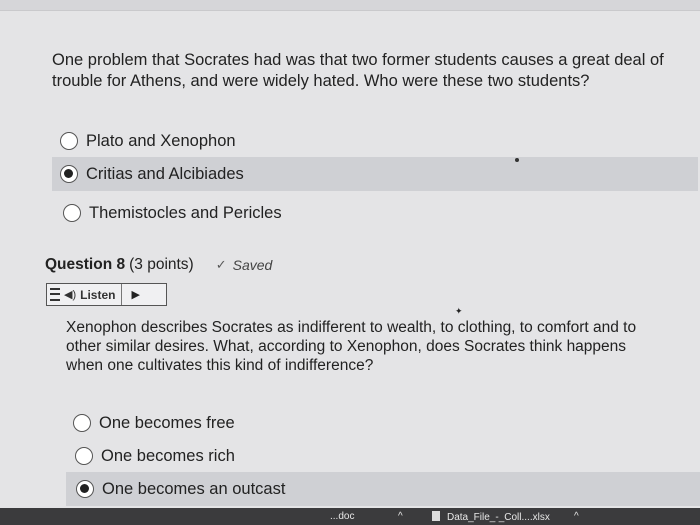 The height and width of the screenshot is (525, 700). What do you see at coordinates (55, 294) in the screenshot?
I see `menu-icon` at bounding box center [55, 294].